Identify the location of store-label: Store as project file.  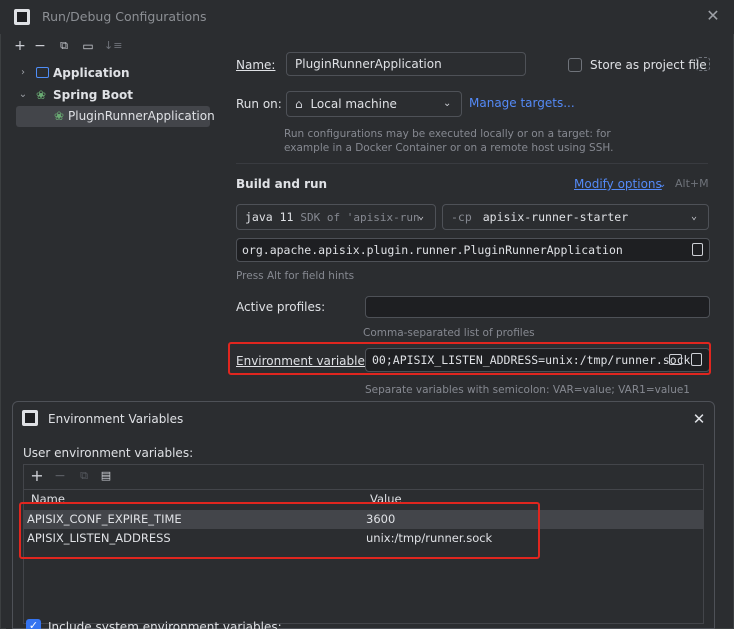
(648, 65).